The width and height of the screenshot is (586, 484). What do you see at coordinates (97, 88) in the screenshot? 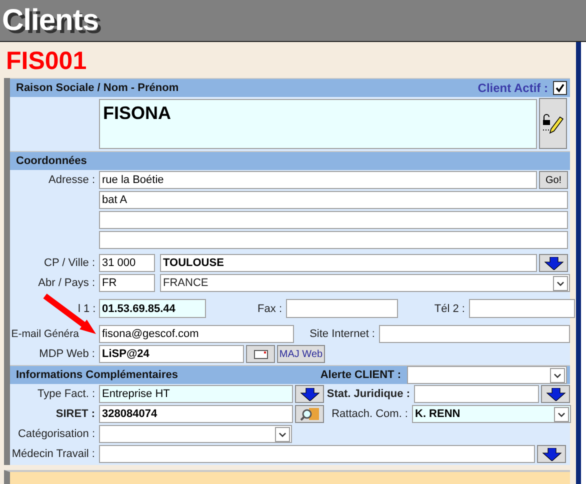
I see `section-title: Raison Sociale / Nom - Prénom` at bounding box center [97, 88].